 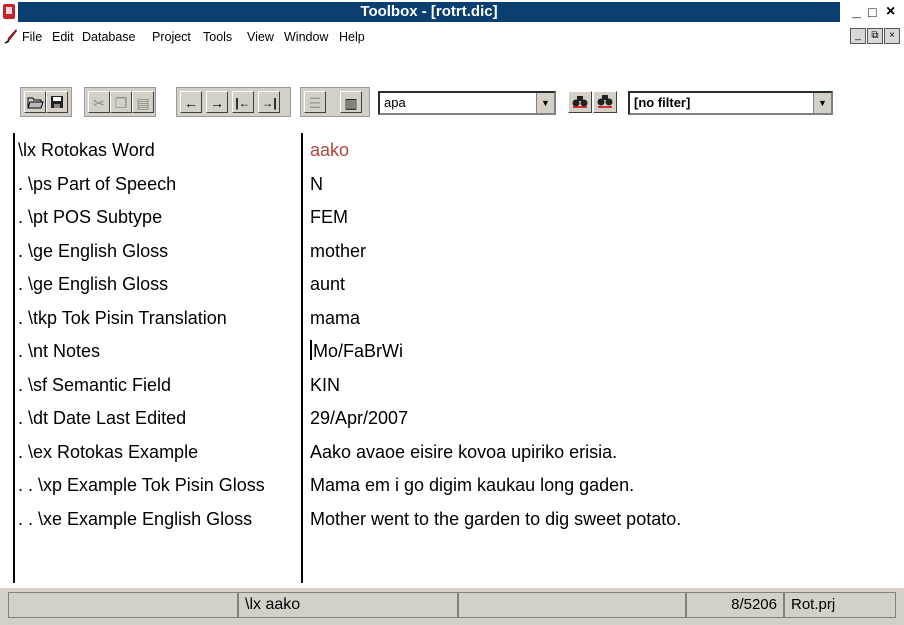 What do you see at coordinates (351, 102) in the screenshot?
I see `table-icon: ▥` at bounding box center [351, 102].